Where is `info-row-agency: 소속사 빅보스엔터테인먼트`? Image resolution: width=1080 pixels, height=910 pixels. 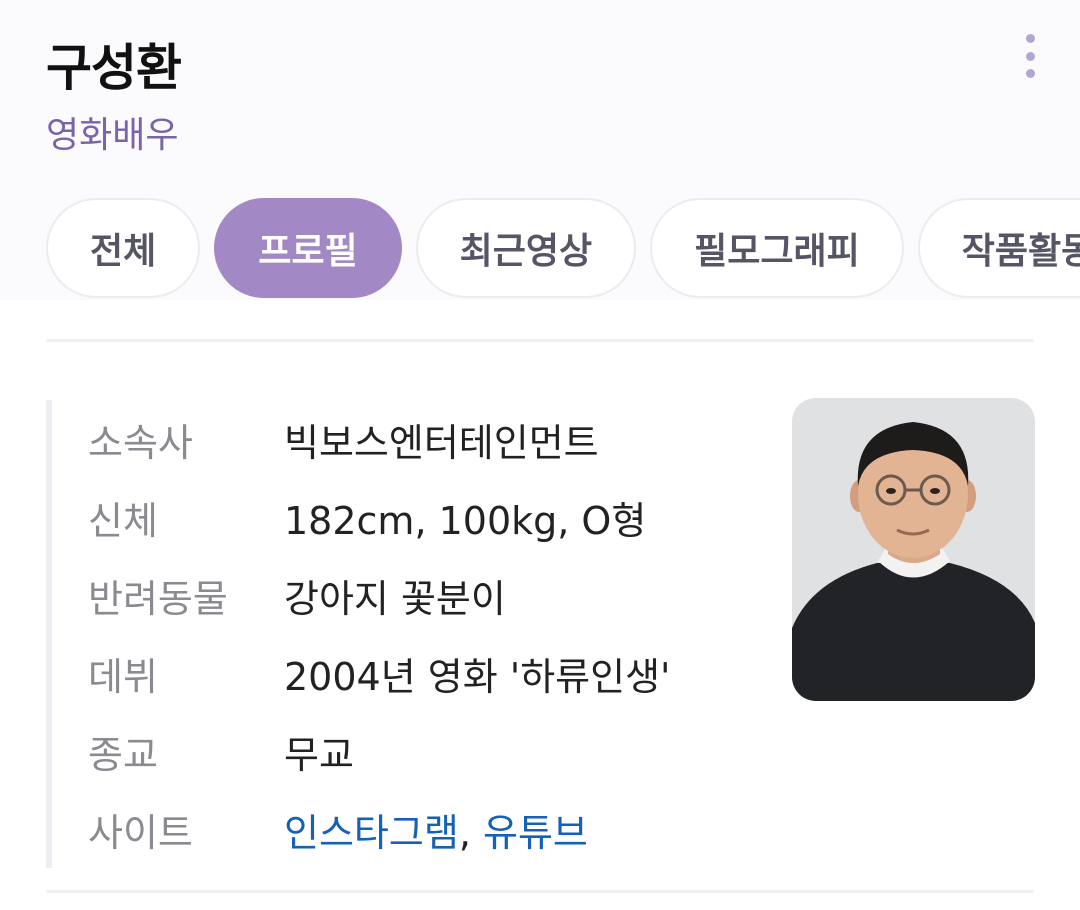 info-row-agency: 소속사 빅보스엔터테인먼트 is located at coordinates (427, 439).